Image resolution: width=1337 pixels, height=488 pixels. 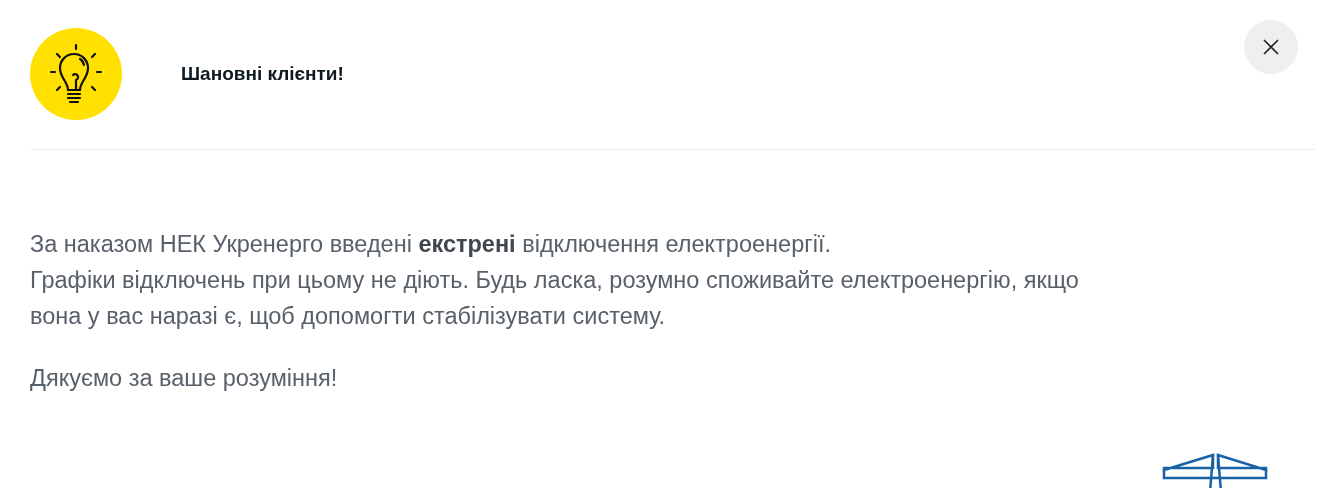 I want to click on close-icon, so click(x=1271, y=47).